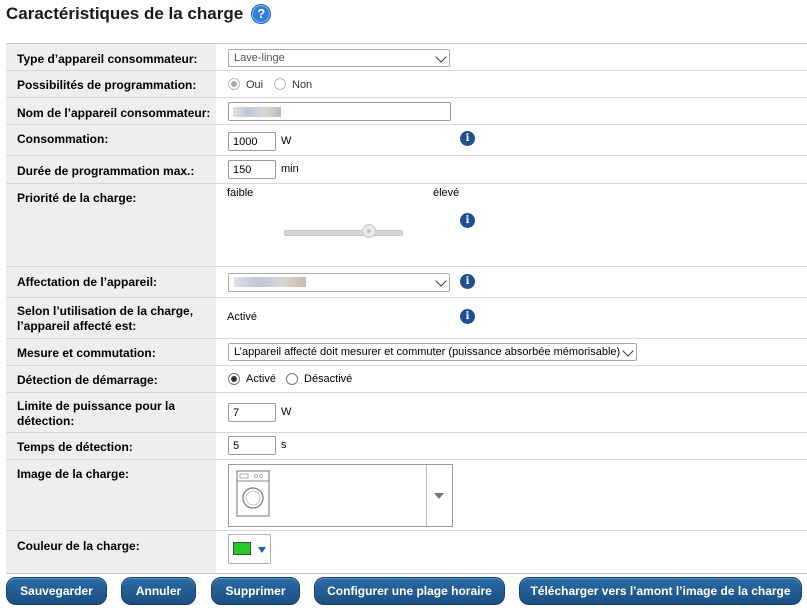  Describe the element at coordinates (284, 445) in the screenshot. I see `detection-time-unit: s` at that location.